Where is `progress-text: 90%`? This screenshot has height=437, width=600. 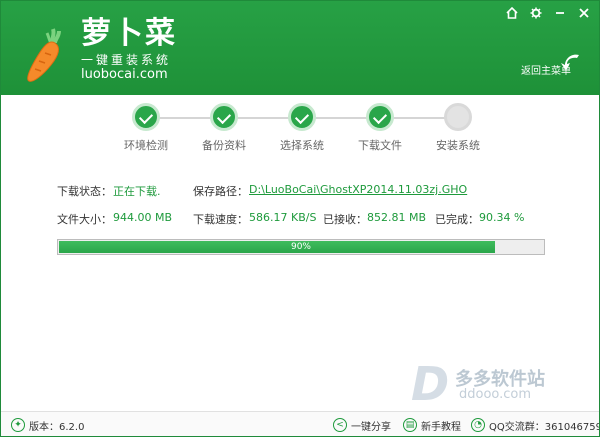 progress-text: 90% is located at coordinates (300, 247).